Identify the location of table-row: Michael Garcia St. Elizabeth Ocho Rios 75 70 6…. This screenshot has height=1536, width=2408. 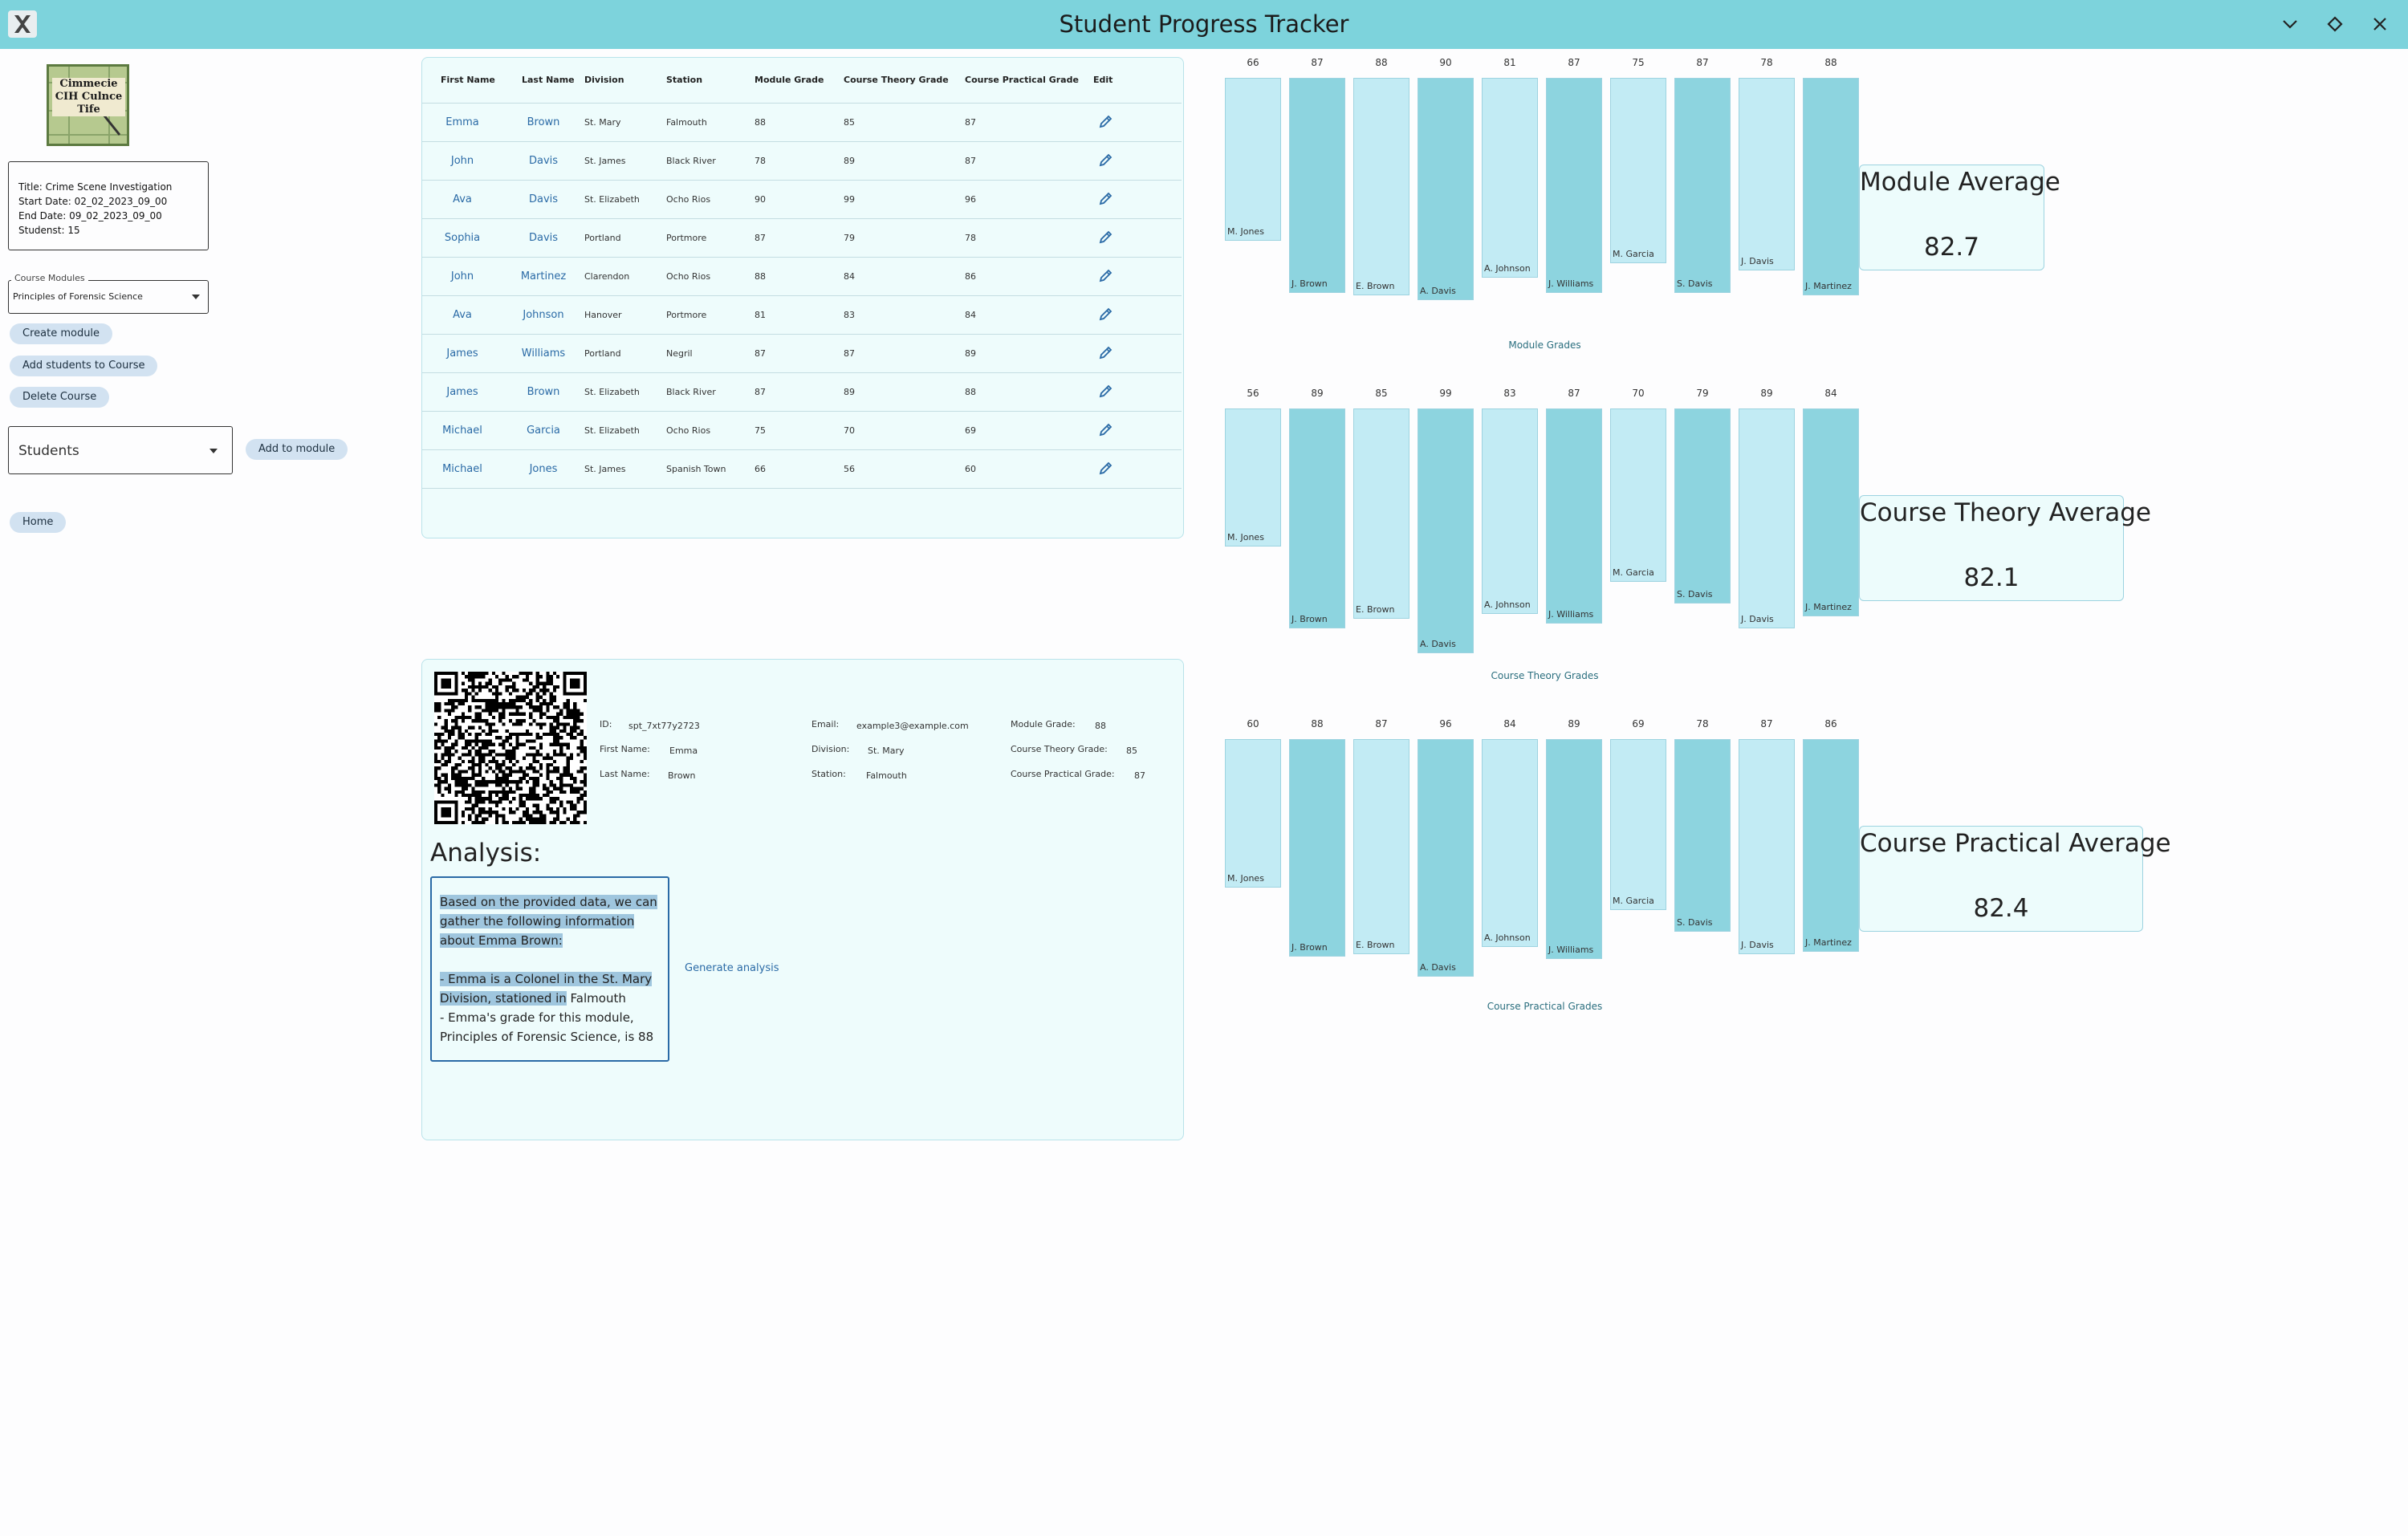
(802, 430).